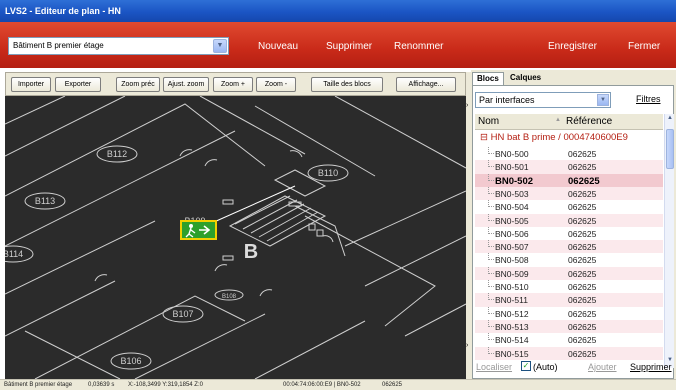 The height and width of the screenshot is (390, 676). I want to click on room-label: B106, so click(130, 361).